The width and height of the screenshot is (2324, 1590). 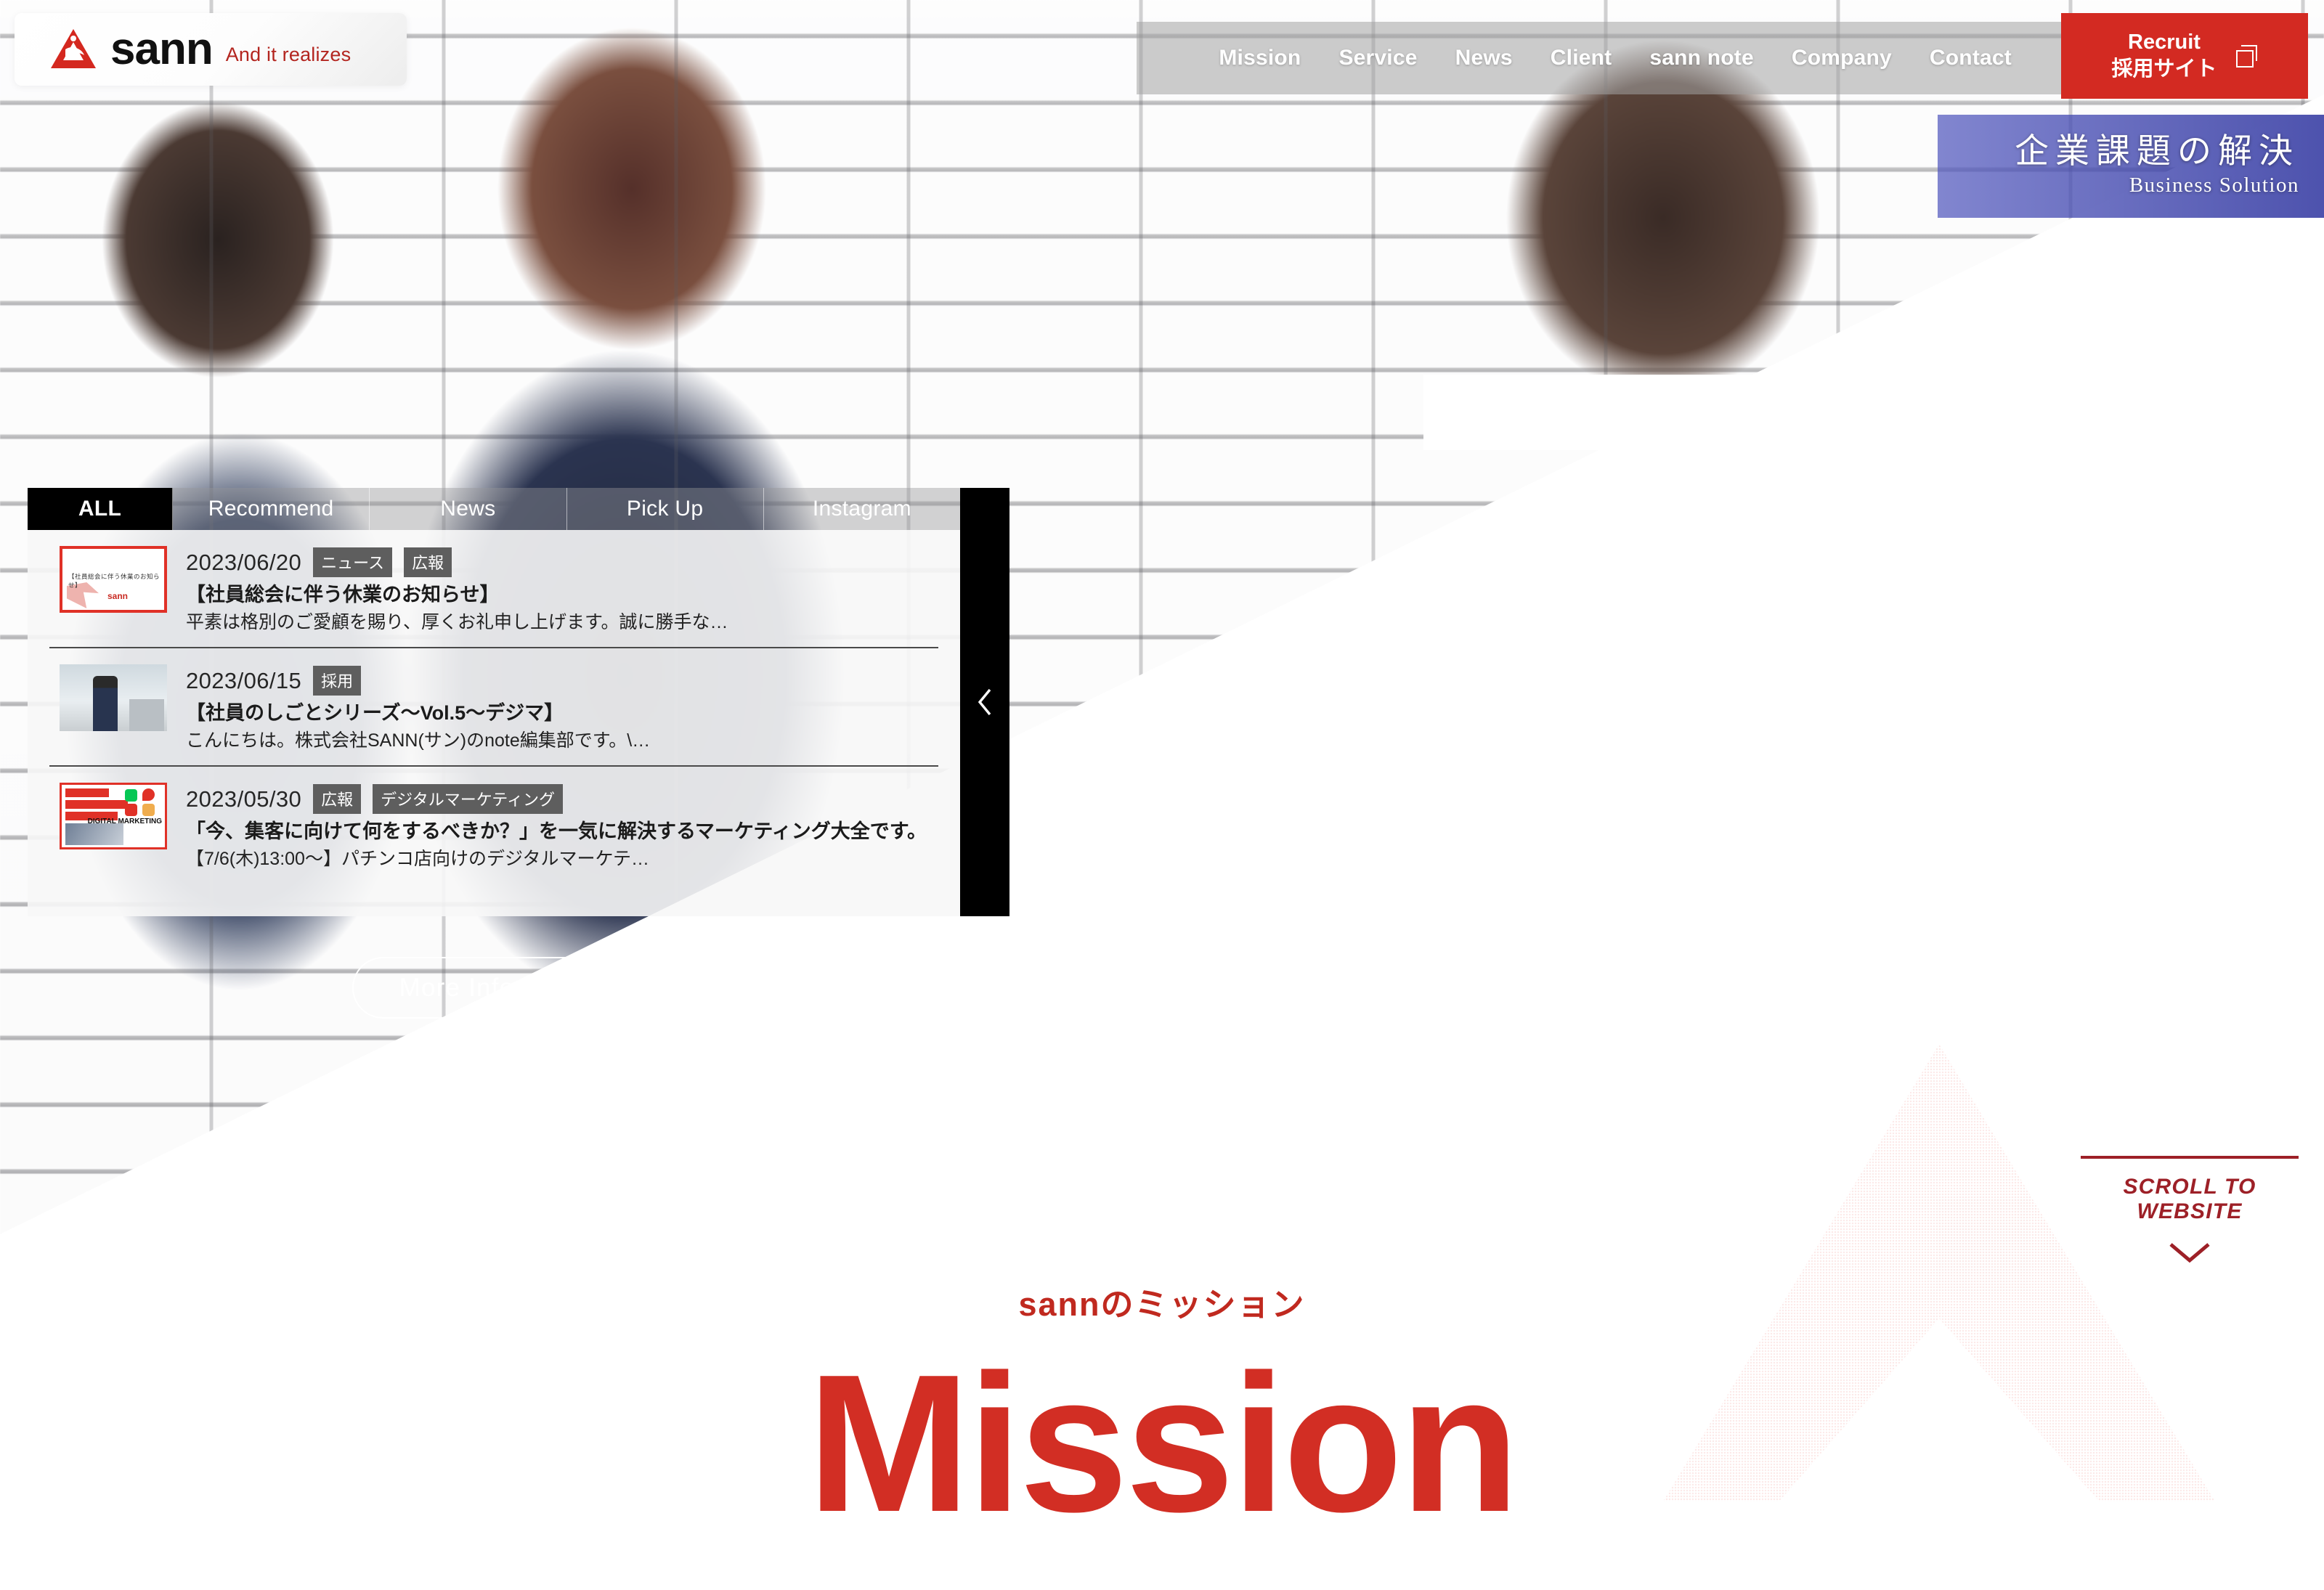 I want to click on map-pin-icon, so click(x=148, y=795).